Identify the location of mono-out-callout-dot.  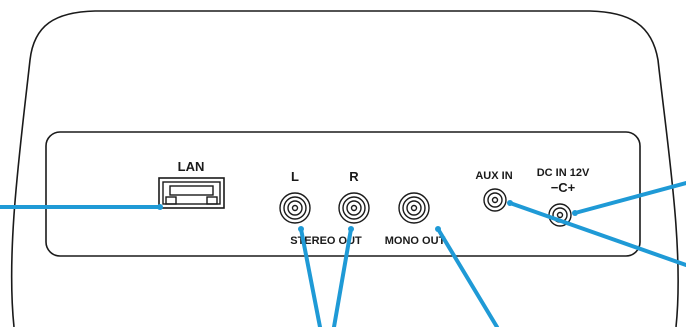
(438, 229).